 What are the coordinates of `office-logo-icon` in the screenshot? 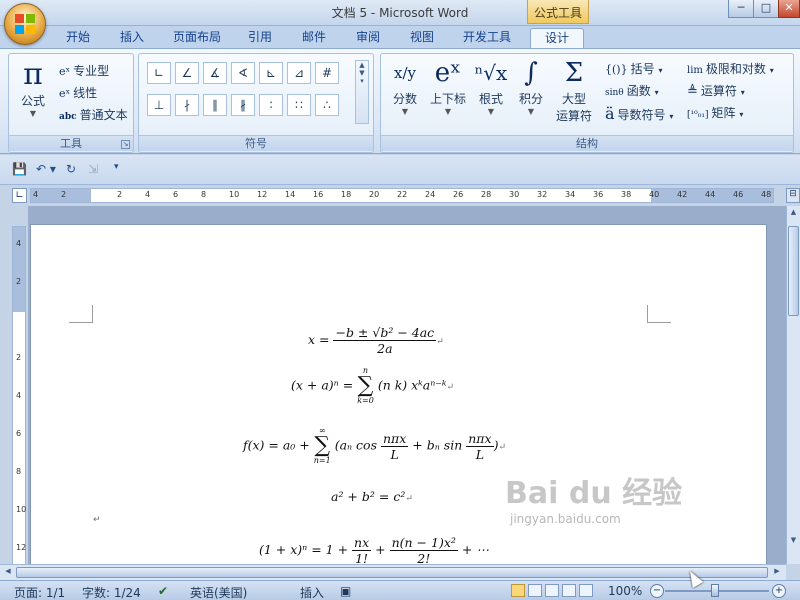 It's located at (25, 24).